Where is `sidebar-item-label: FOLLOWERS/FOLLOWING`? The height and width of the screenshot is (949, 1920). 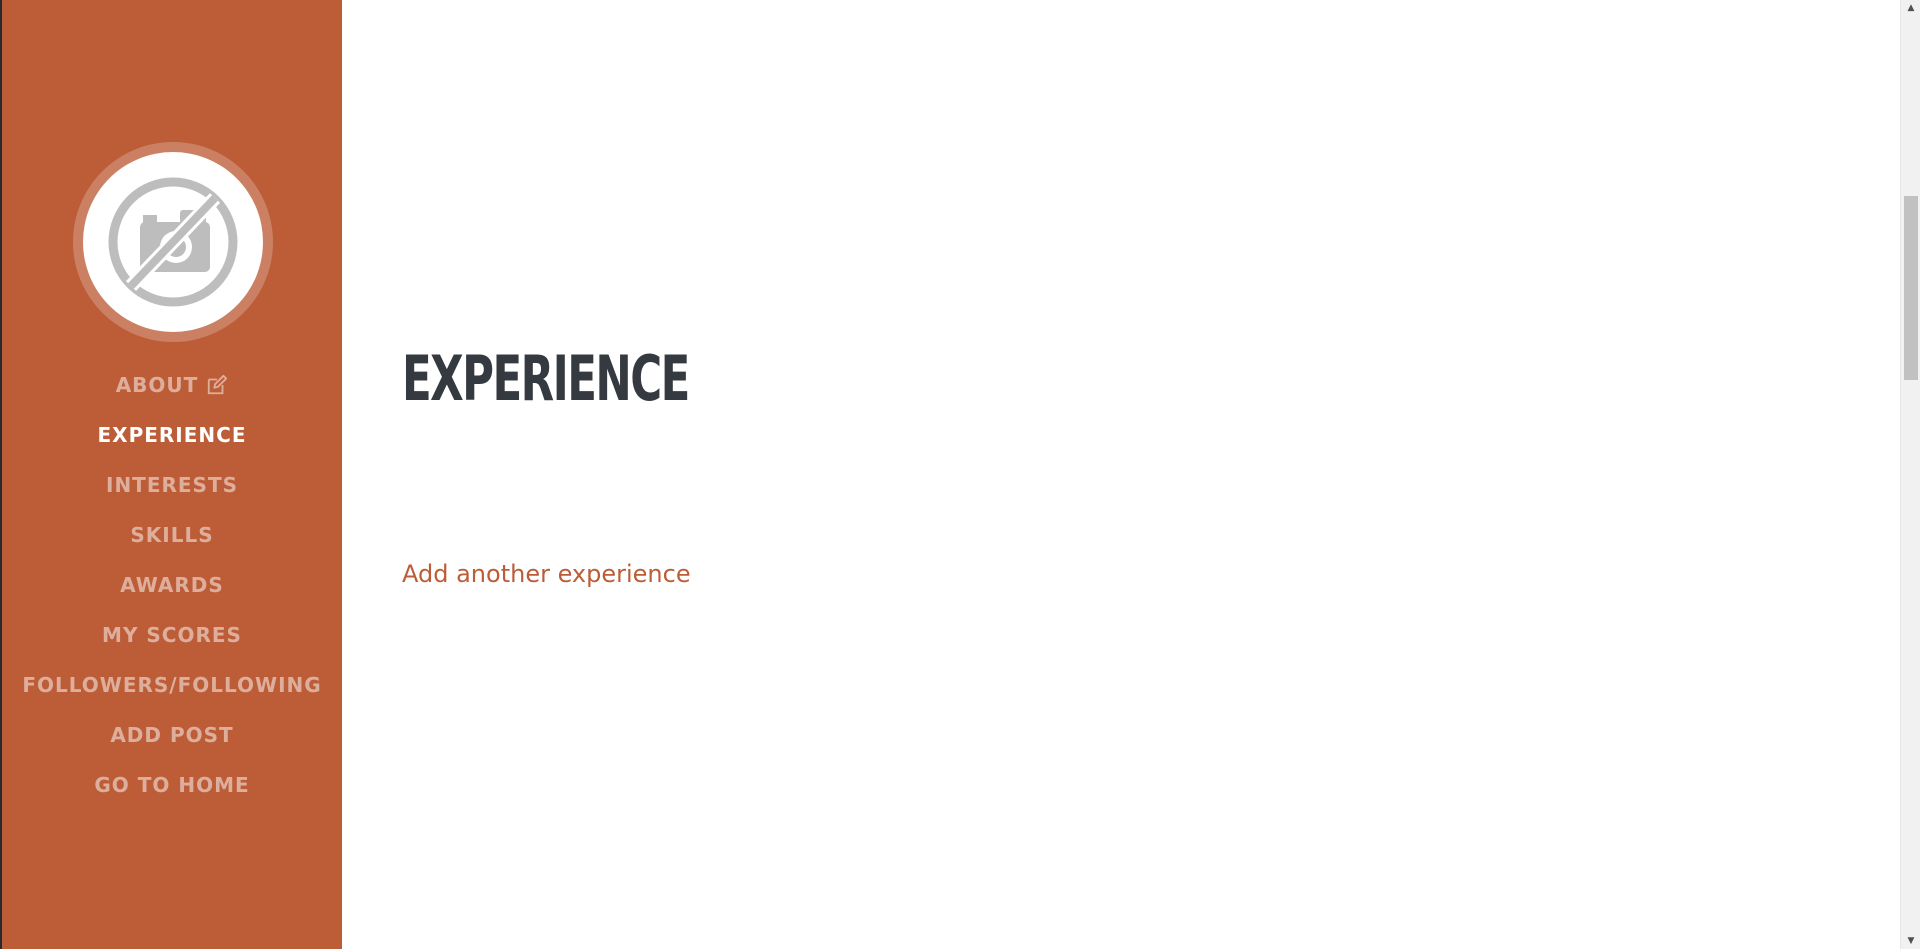
sidebar-item-label: FOLLOWERS/FOLLOWING is located at coordinates (172, 685).